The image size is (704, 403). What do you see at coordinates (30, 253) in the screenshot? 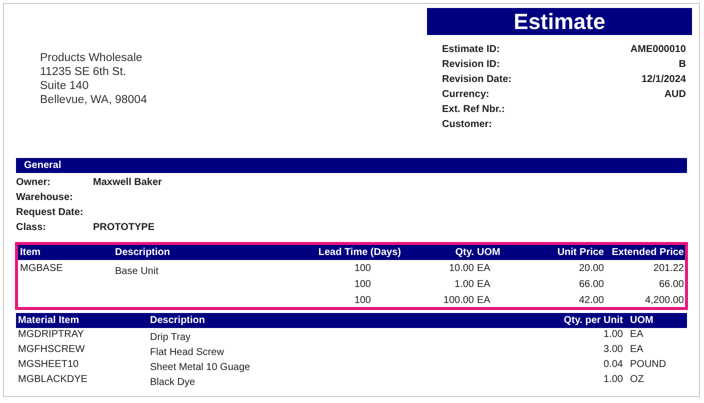
I see `column-header: Item` at bounding box center [30, 253].